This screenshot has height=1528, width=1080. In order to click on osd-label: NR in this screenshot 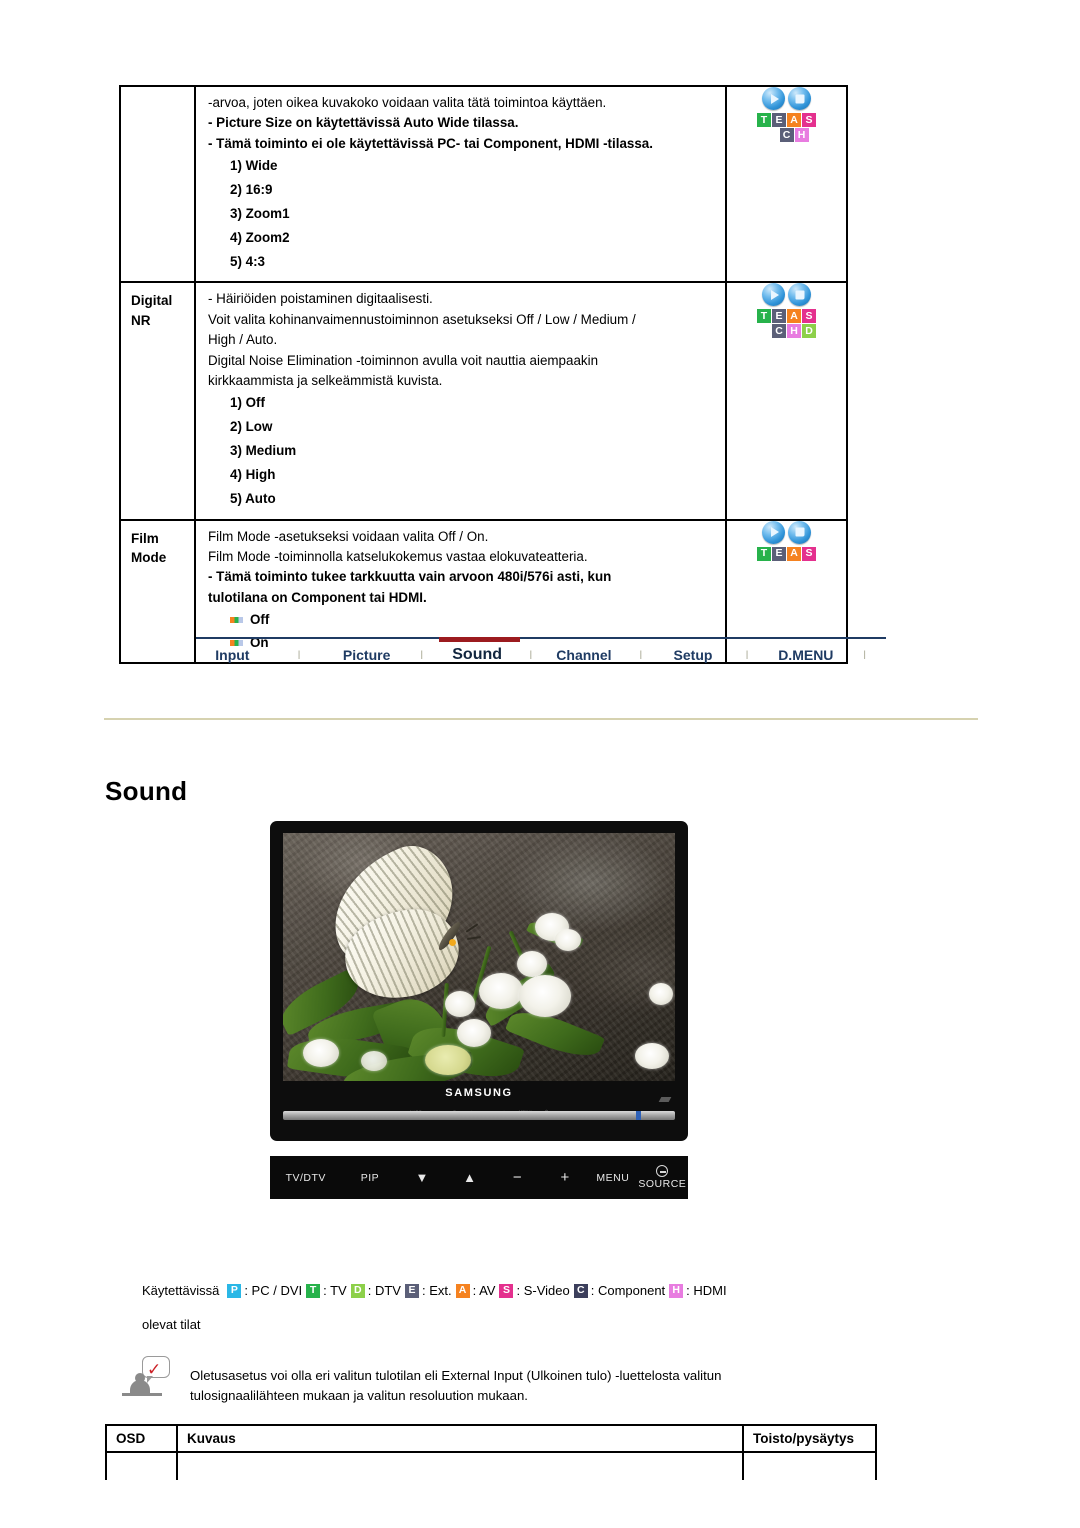, I will do `click(141, 320)`.